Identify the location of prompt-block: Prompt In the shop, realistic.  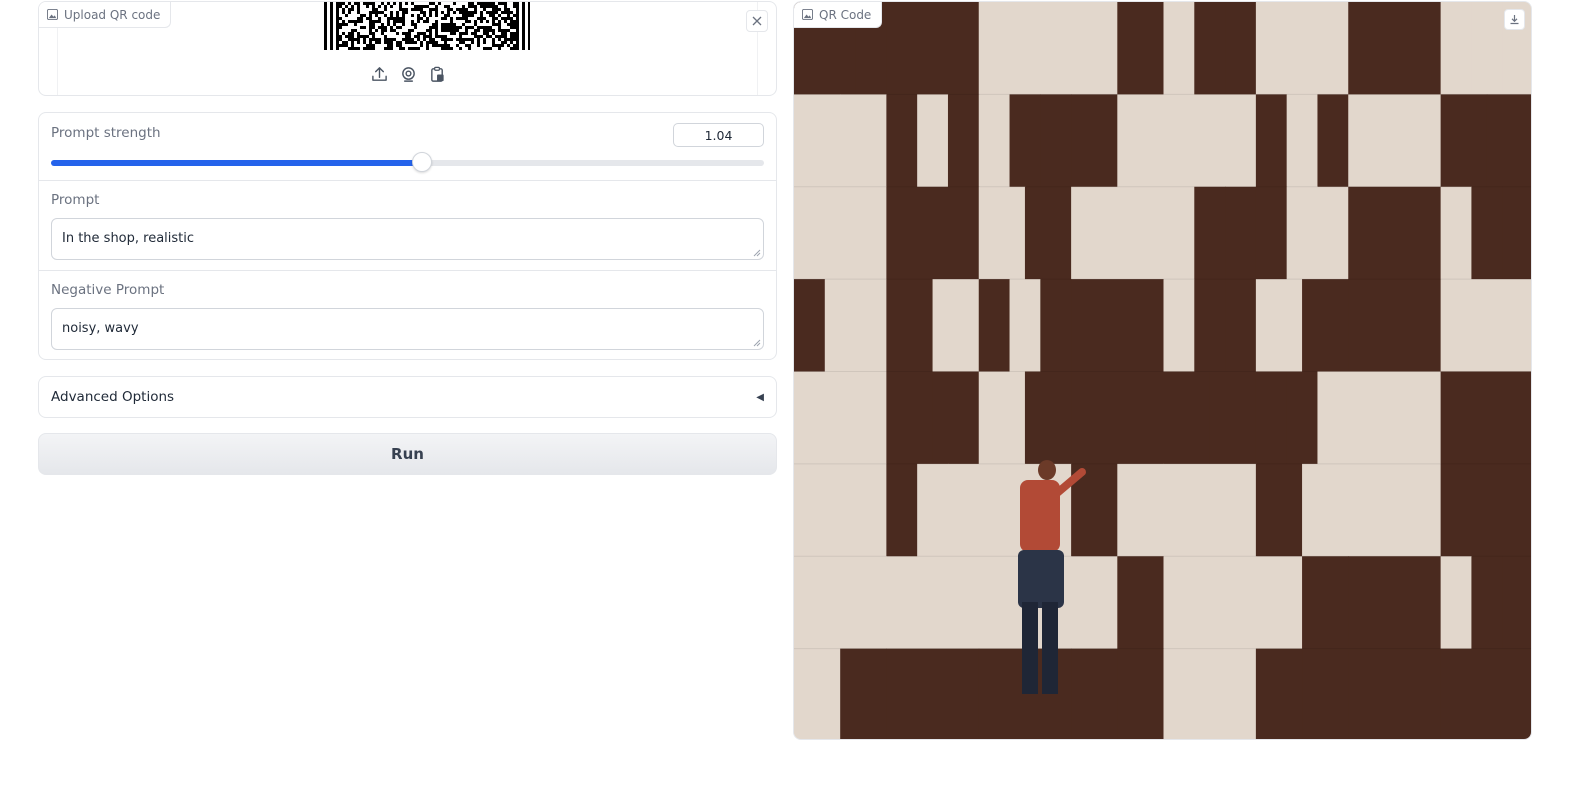
(407, 225).